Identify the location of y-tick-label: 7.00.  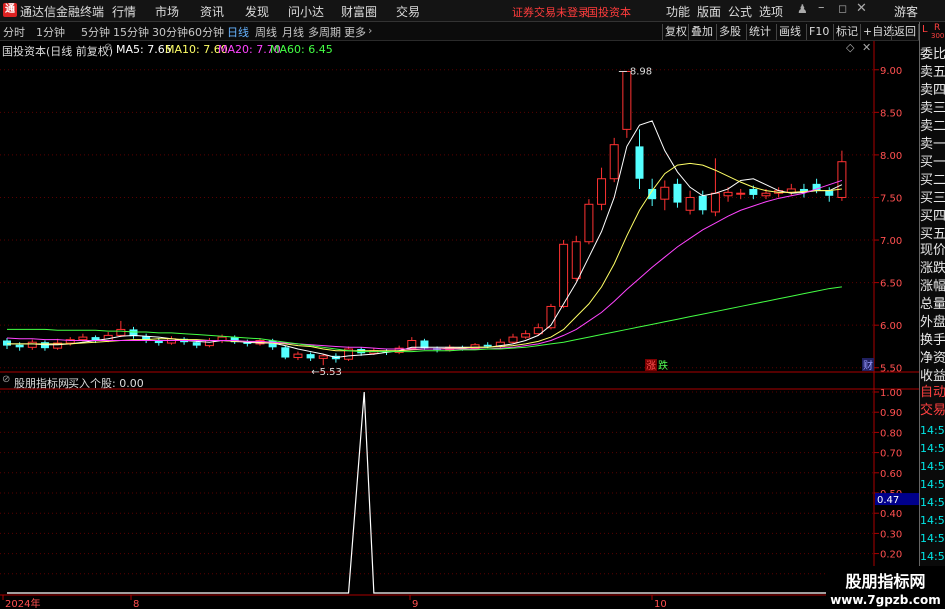
(891, 241).